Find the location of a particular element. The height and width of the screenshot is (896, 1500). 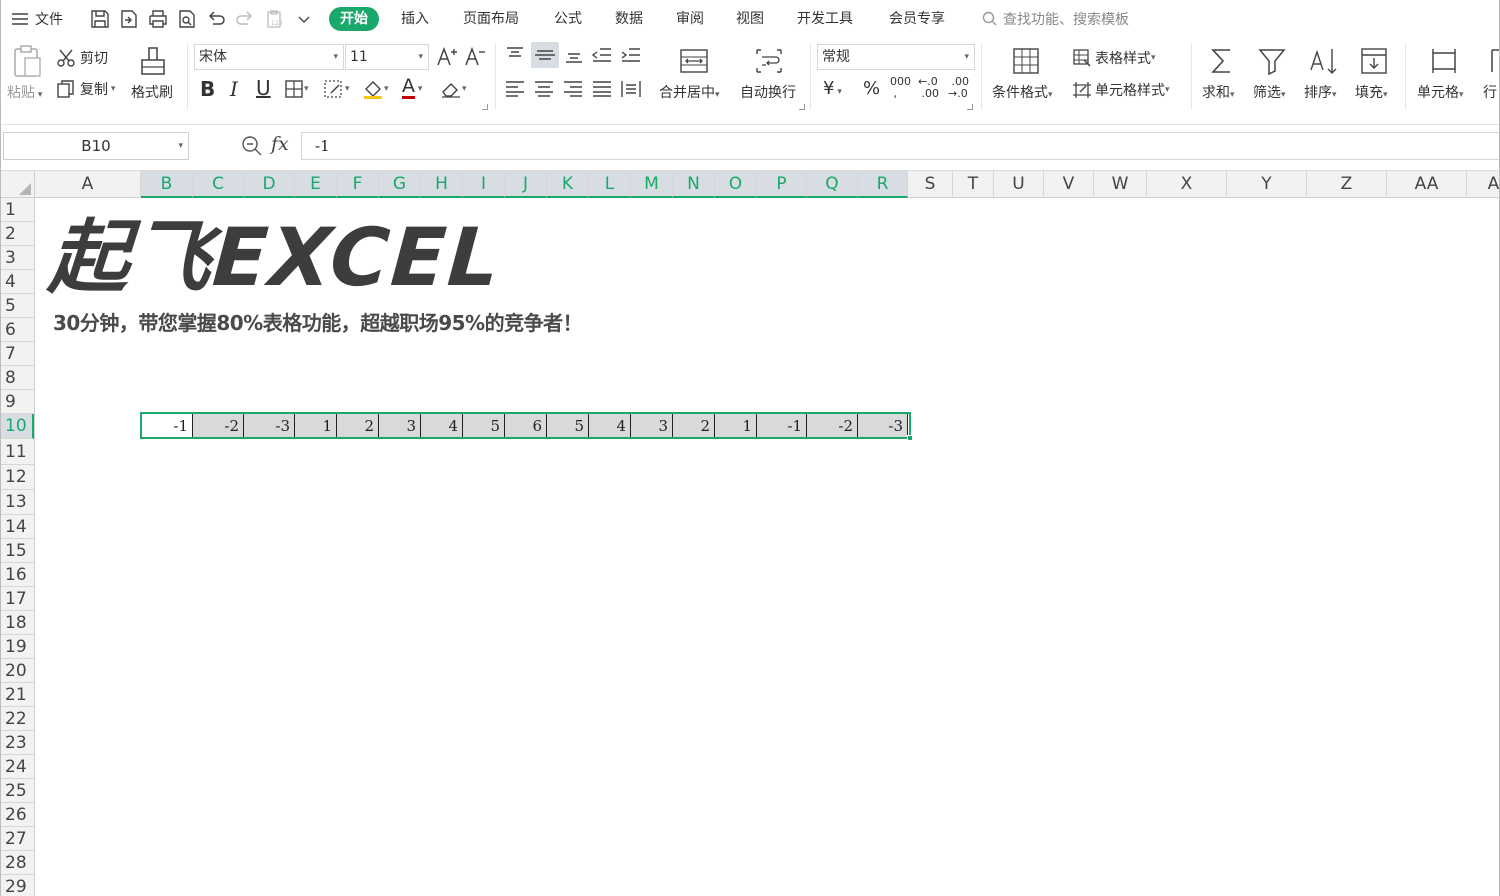

column-header-x: X is located at coordinates (1187, 184).